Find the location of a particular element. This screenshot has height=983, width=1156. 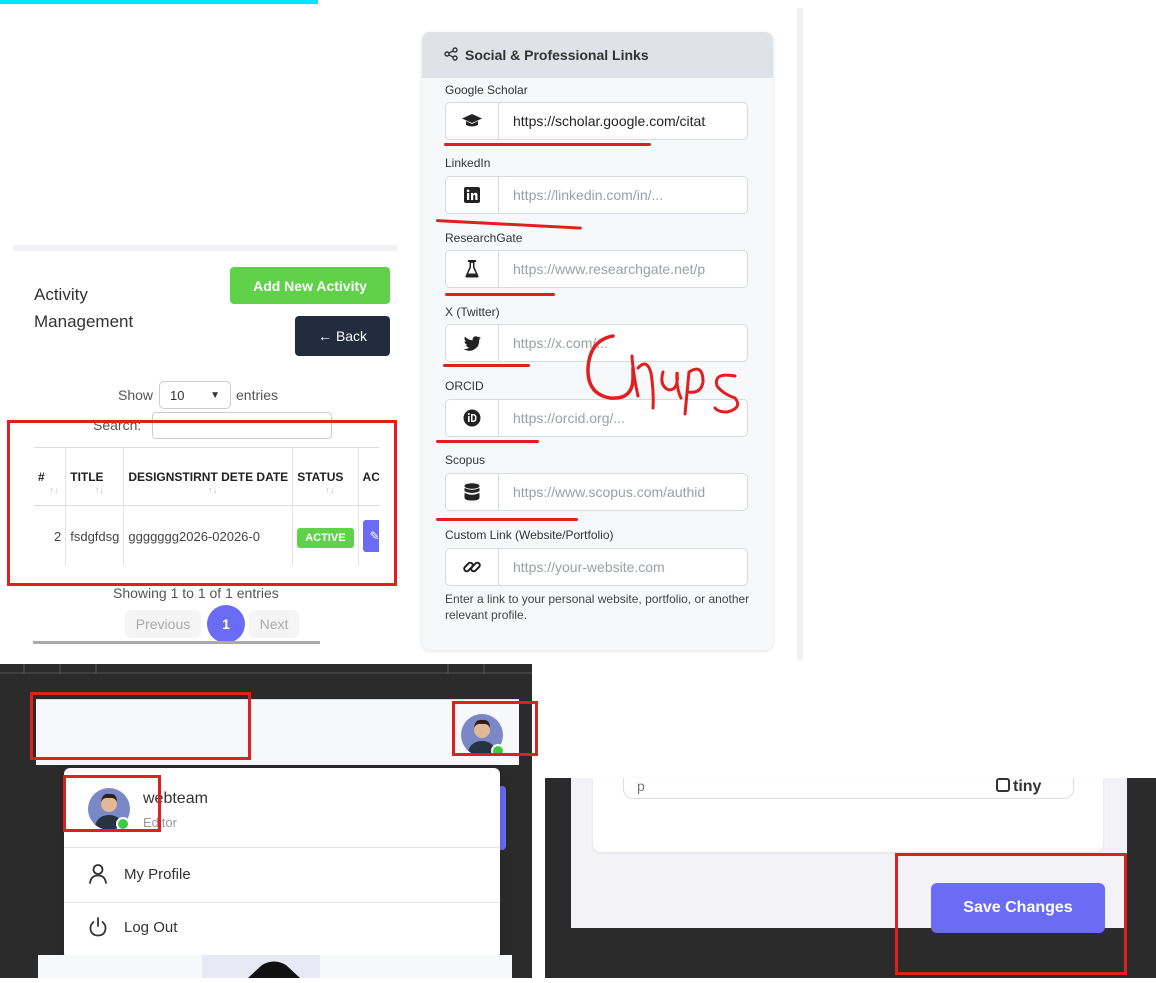

highlight-bar is located at coordinates (159, 2).